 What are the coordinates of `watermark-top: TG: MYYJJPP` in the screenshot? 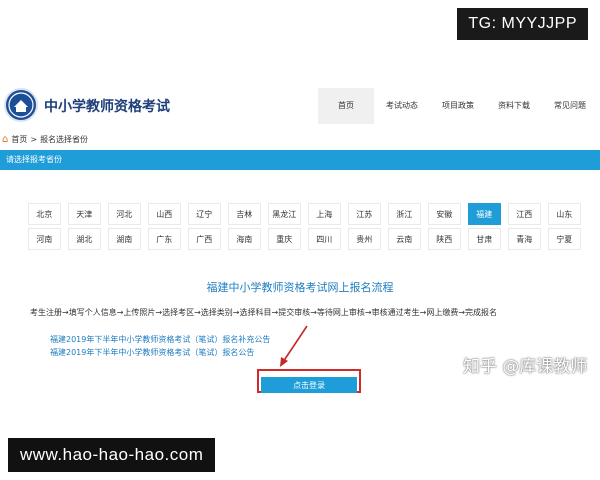 It's located at (522, 24).